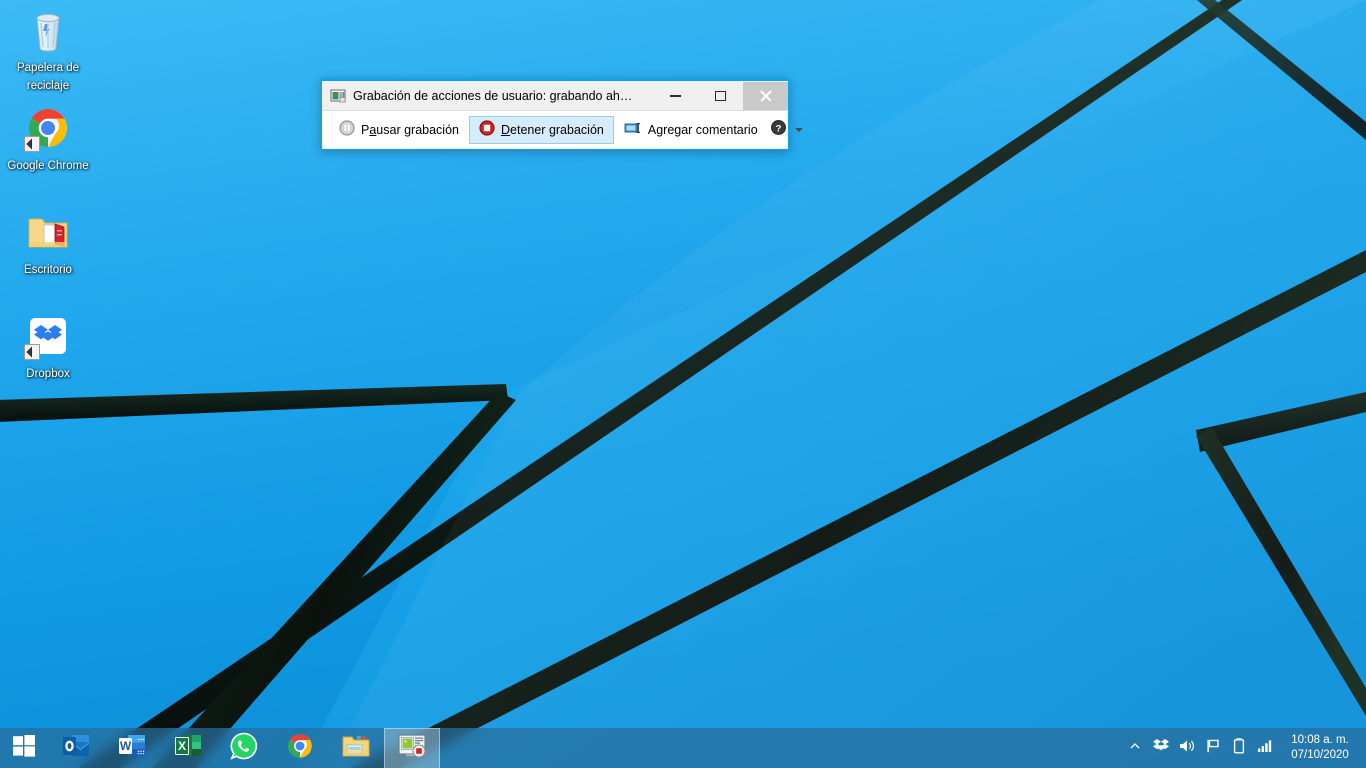 The image size is (1366, 768). I want to click on chevron-down-icon, so click(799, 130).